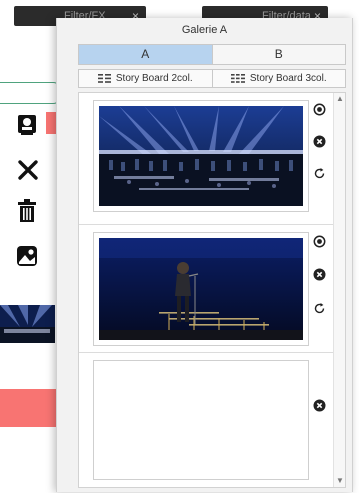 The height and width of the screenshot is (493, 359). I want to click on gallery-tab-bar: A B, so click(212, 54).